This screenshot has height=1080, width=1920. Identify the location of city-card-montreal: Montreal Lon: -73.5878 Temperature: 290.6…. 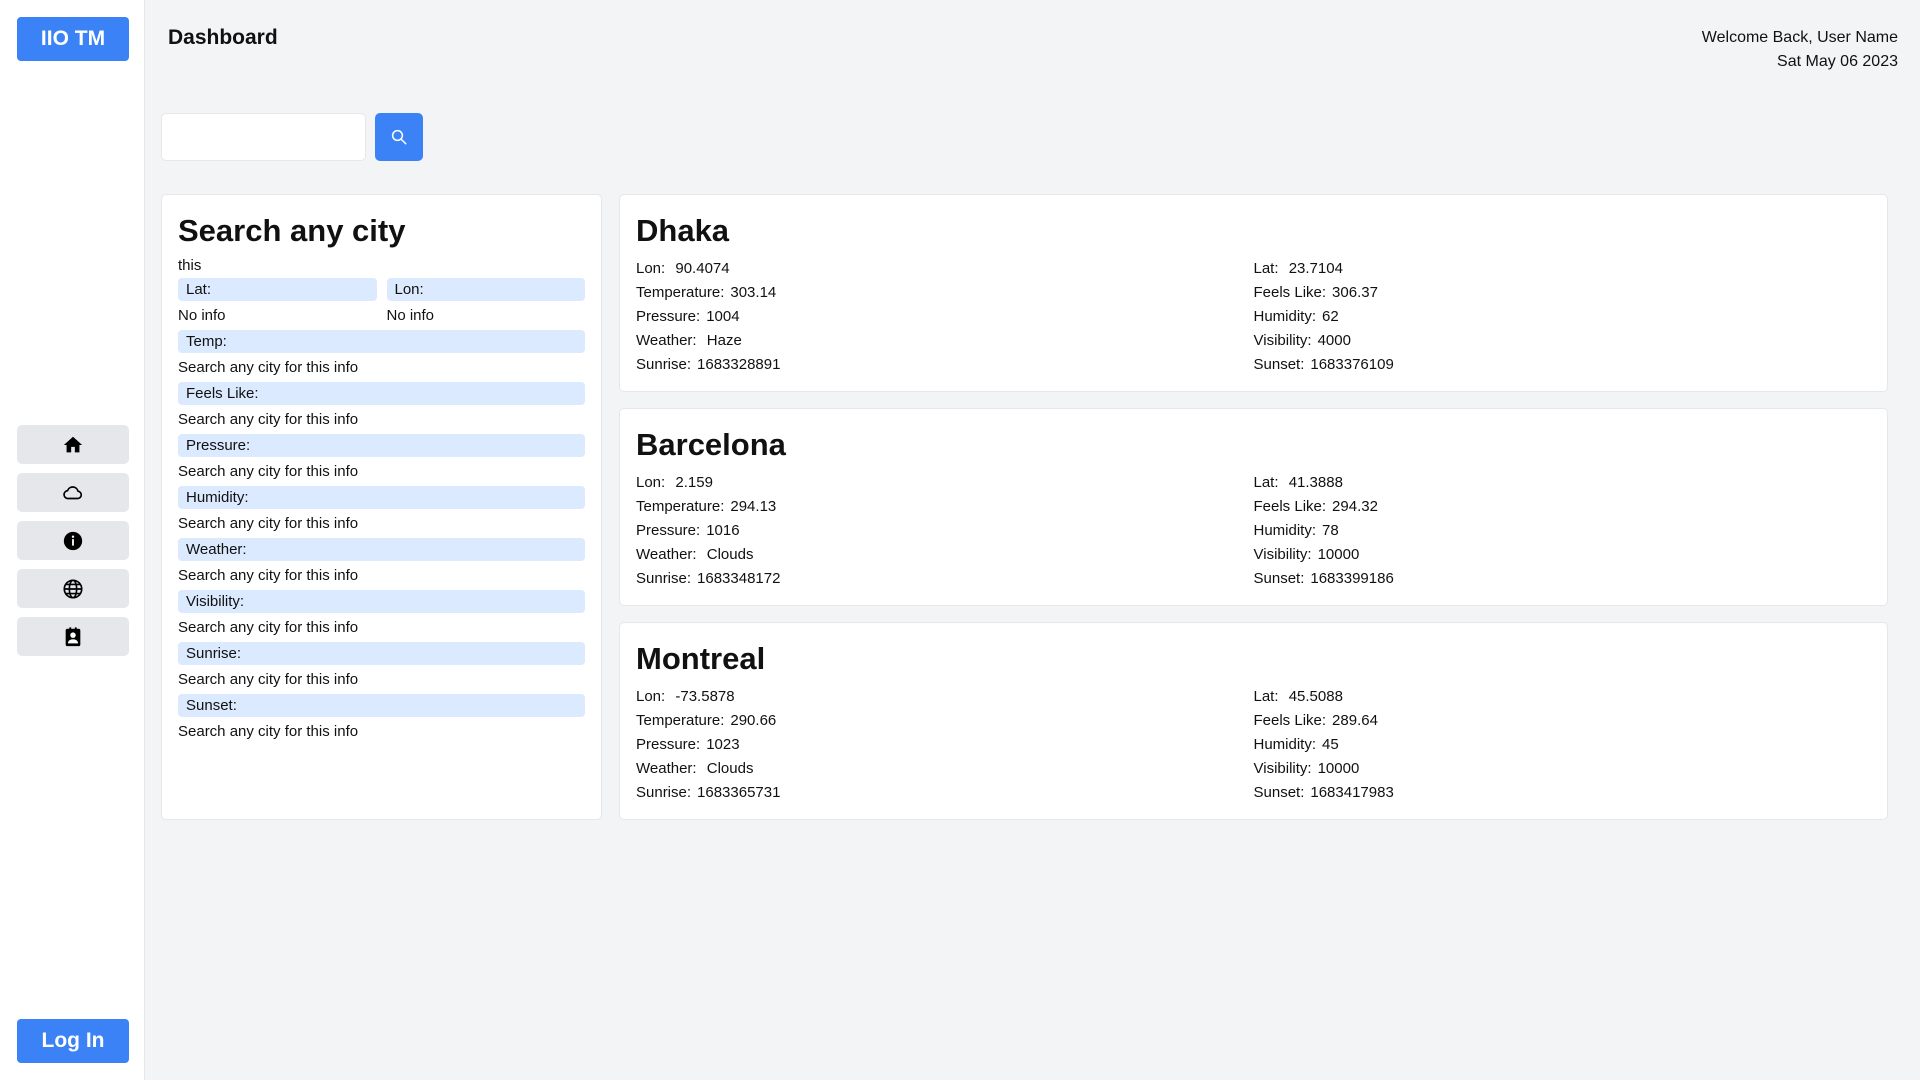
(1253, 721).